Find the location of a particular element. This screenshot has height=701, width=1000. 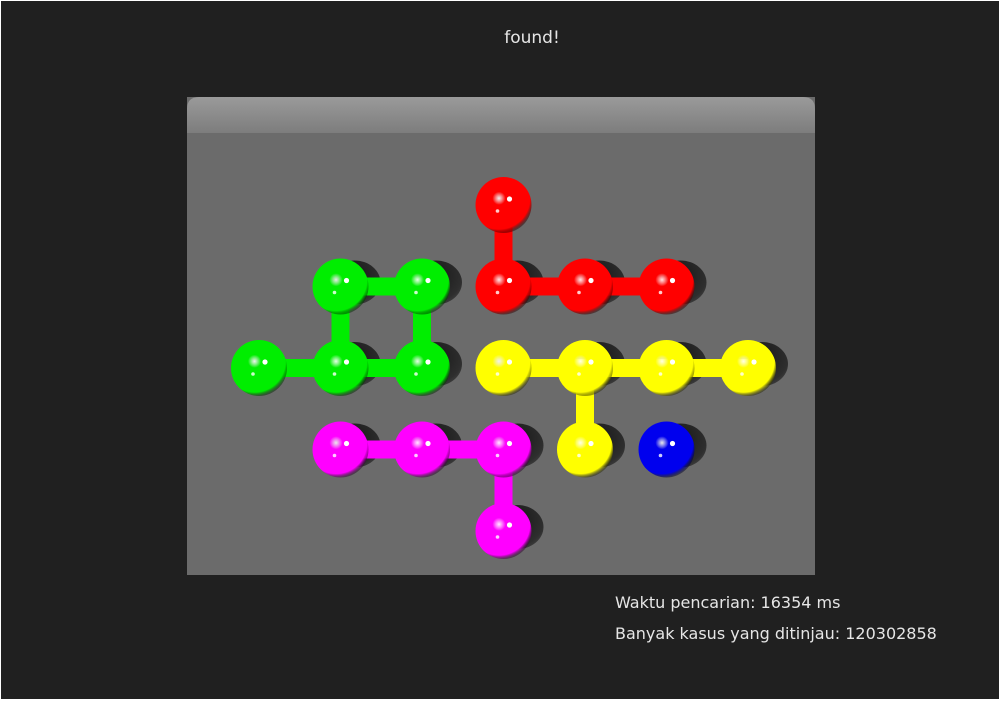

ball-blue is located at coordinates (666, 449).